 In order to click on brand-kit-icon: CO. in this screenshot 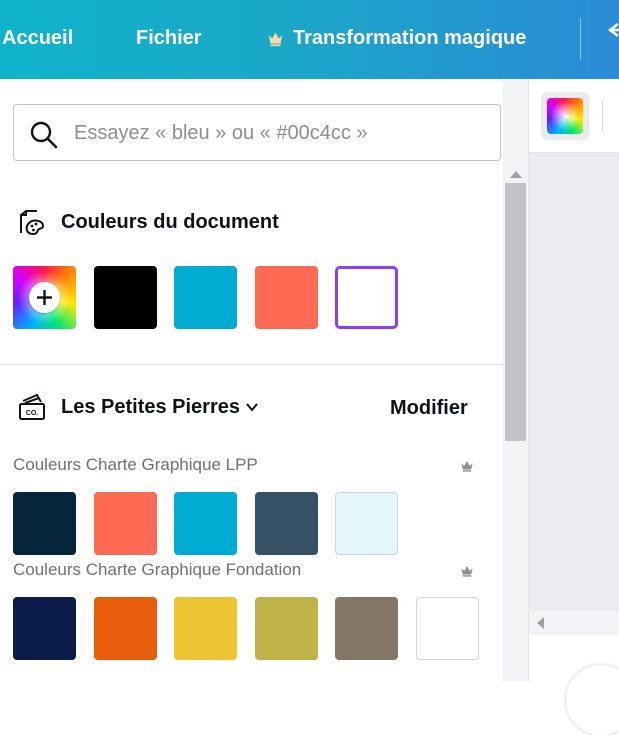, I will do `click(32, 406)`.